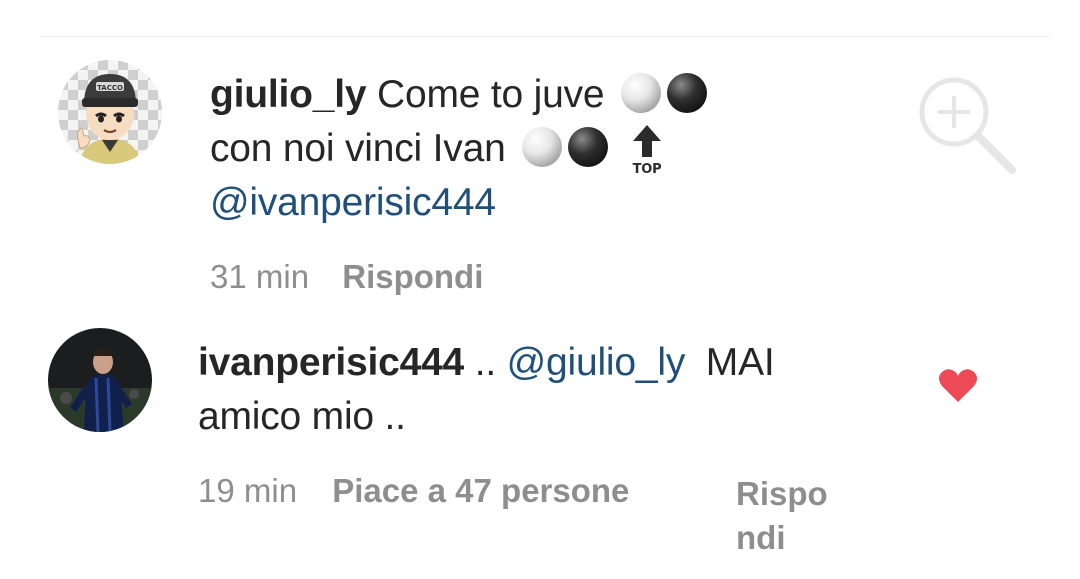 This screenshot has width=1080, height=579. I want to click on avatar-ivanperisic444, so click(100, 380).